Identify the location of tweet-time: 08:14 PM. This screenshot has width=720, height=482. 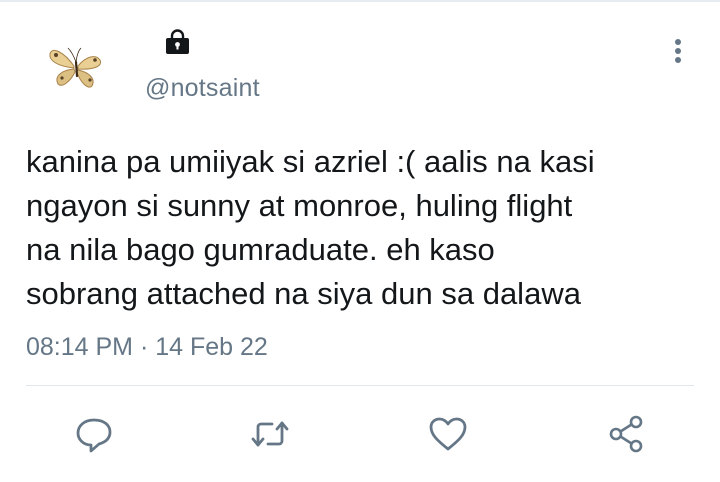
(80, 347).